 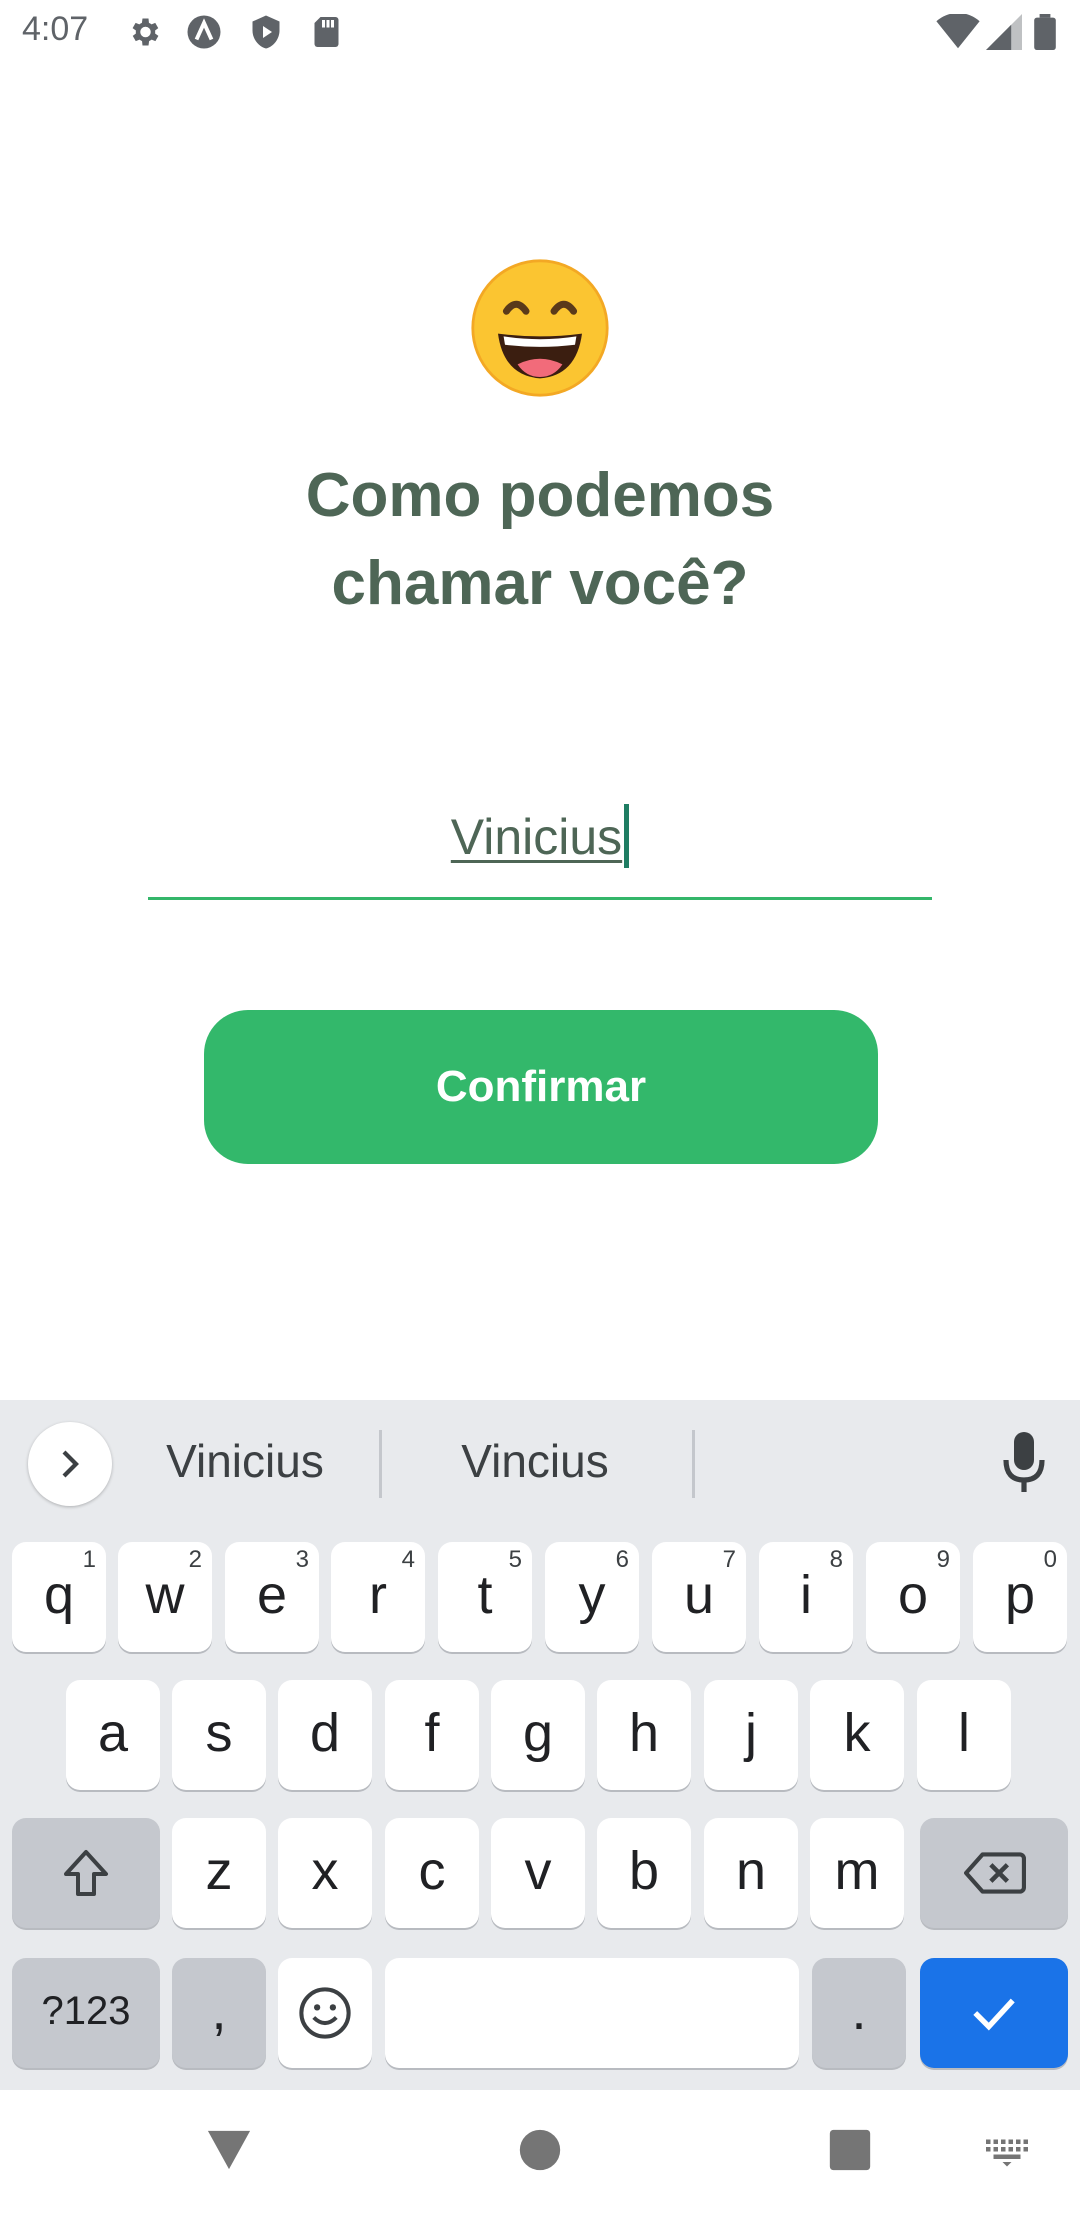 What do you see at coordinates (540, 2150) in the screenshot?
I see `home-circle-icon` at bounding box center [540, 2150].